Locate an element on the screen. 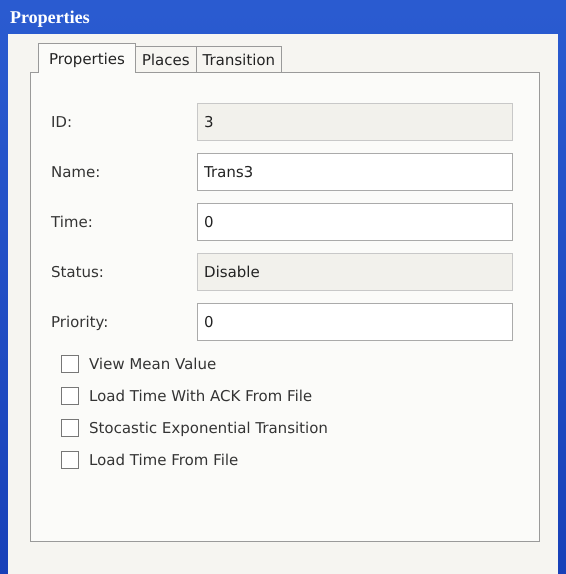 This screenshot has height=574, width=566. window-title: Properties is located at coordinates (50, 17).